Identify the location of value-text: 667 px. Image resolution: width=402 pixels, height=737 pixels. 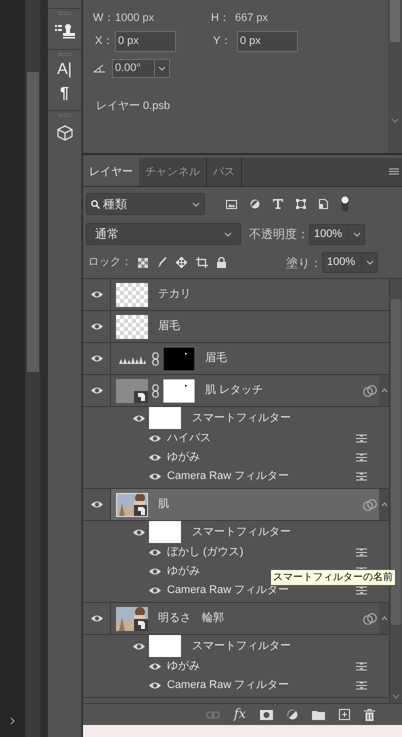
(251, 18).